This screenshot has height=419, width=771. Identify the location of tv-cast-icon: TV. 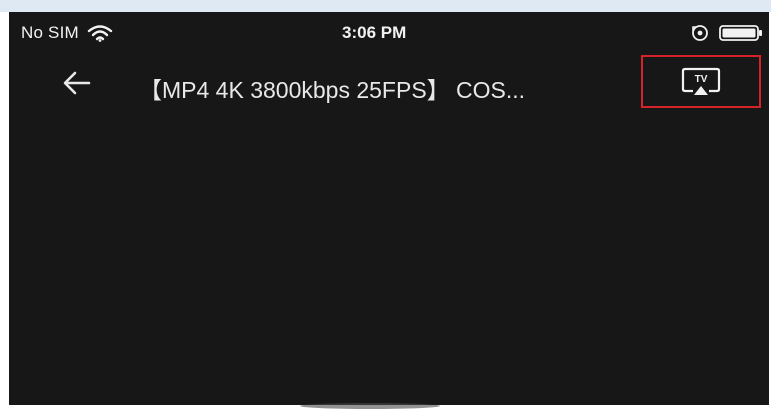
(701, 81).